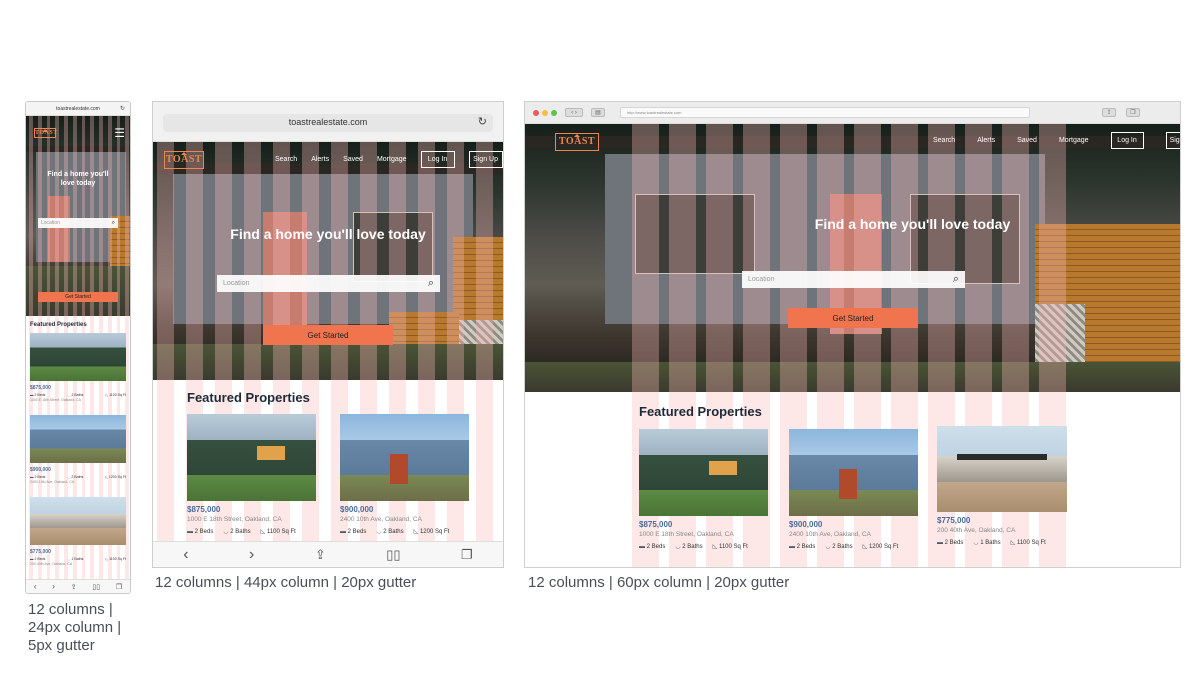  What do you see at coordinates (792, 546) in the screenshot?
I see `bed-icon: ▬` at bounding box center [792, 546].